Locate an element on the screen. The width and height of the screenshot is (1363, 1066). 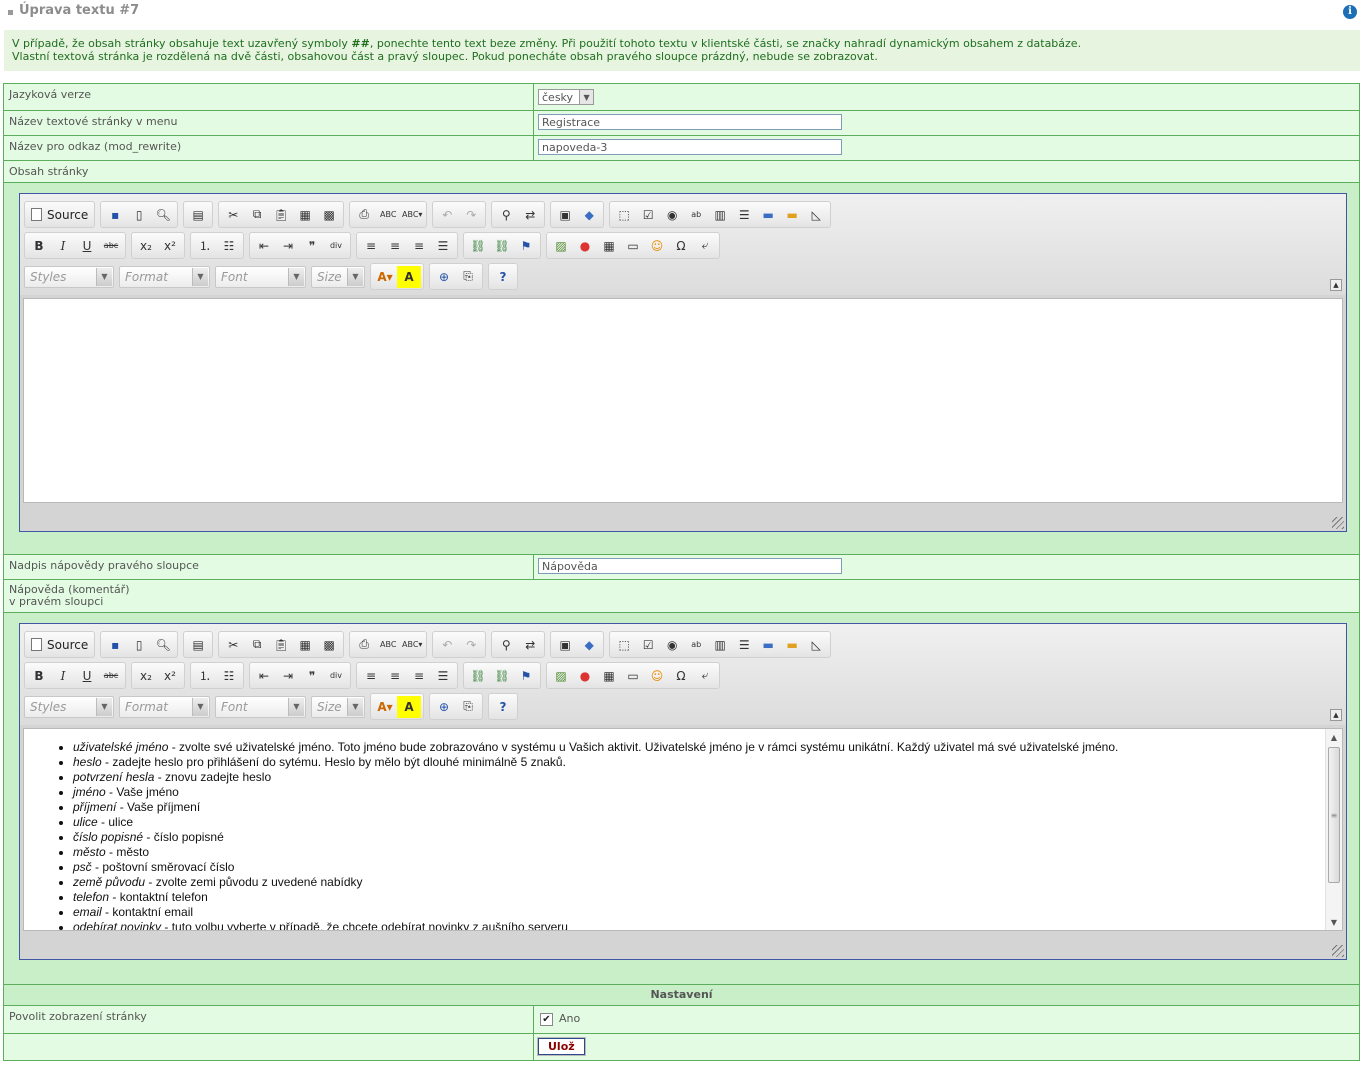
indent-icon: ⇥ is located at coordinates (288, 246).